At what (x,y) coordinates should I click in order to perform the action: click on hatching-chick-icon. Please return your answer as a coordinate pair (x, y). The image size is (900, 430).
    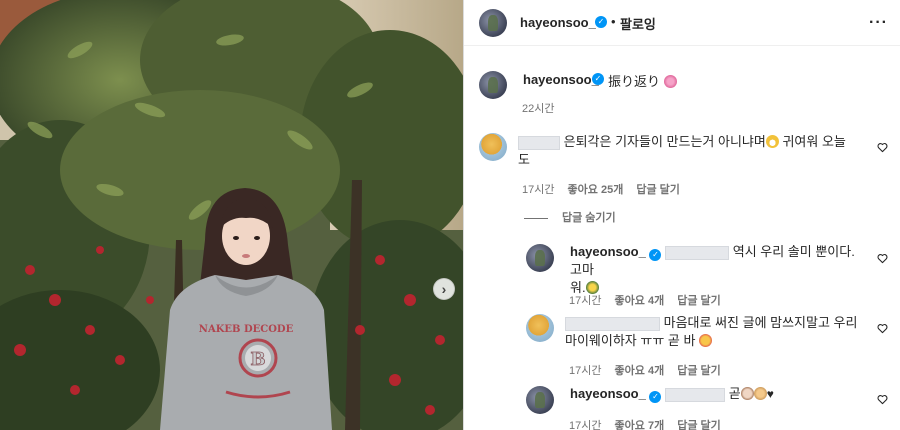
    Looking at the image, I should click on (772, 141).